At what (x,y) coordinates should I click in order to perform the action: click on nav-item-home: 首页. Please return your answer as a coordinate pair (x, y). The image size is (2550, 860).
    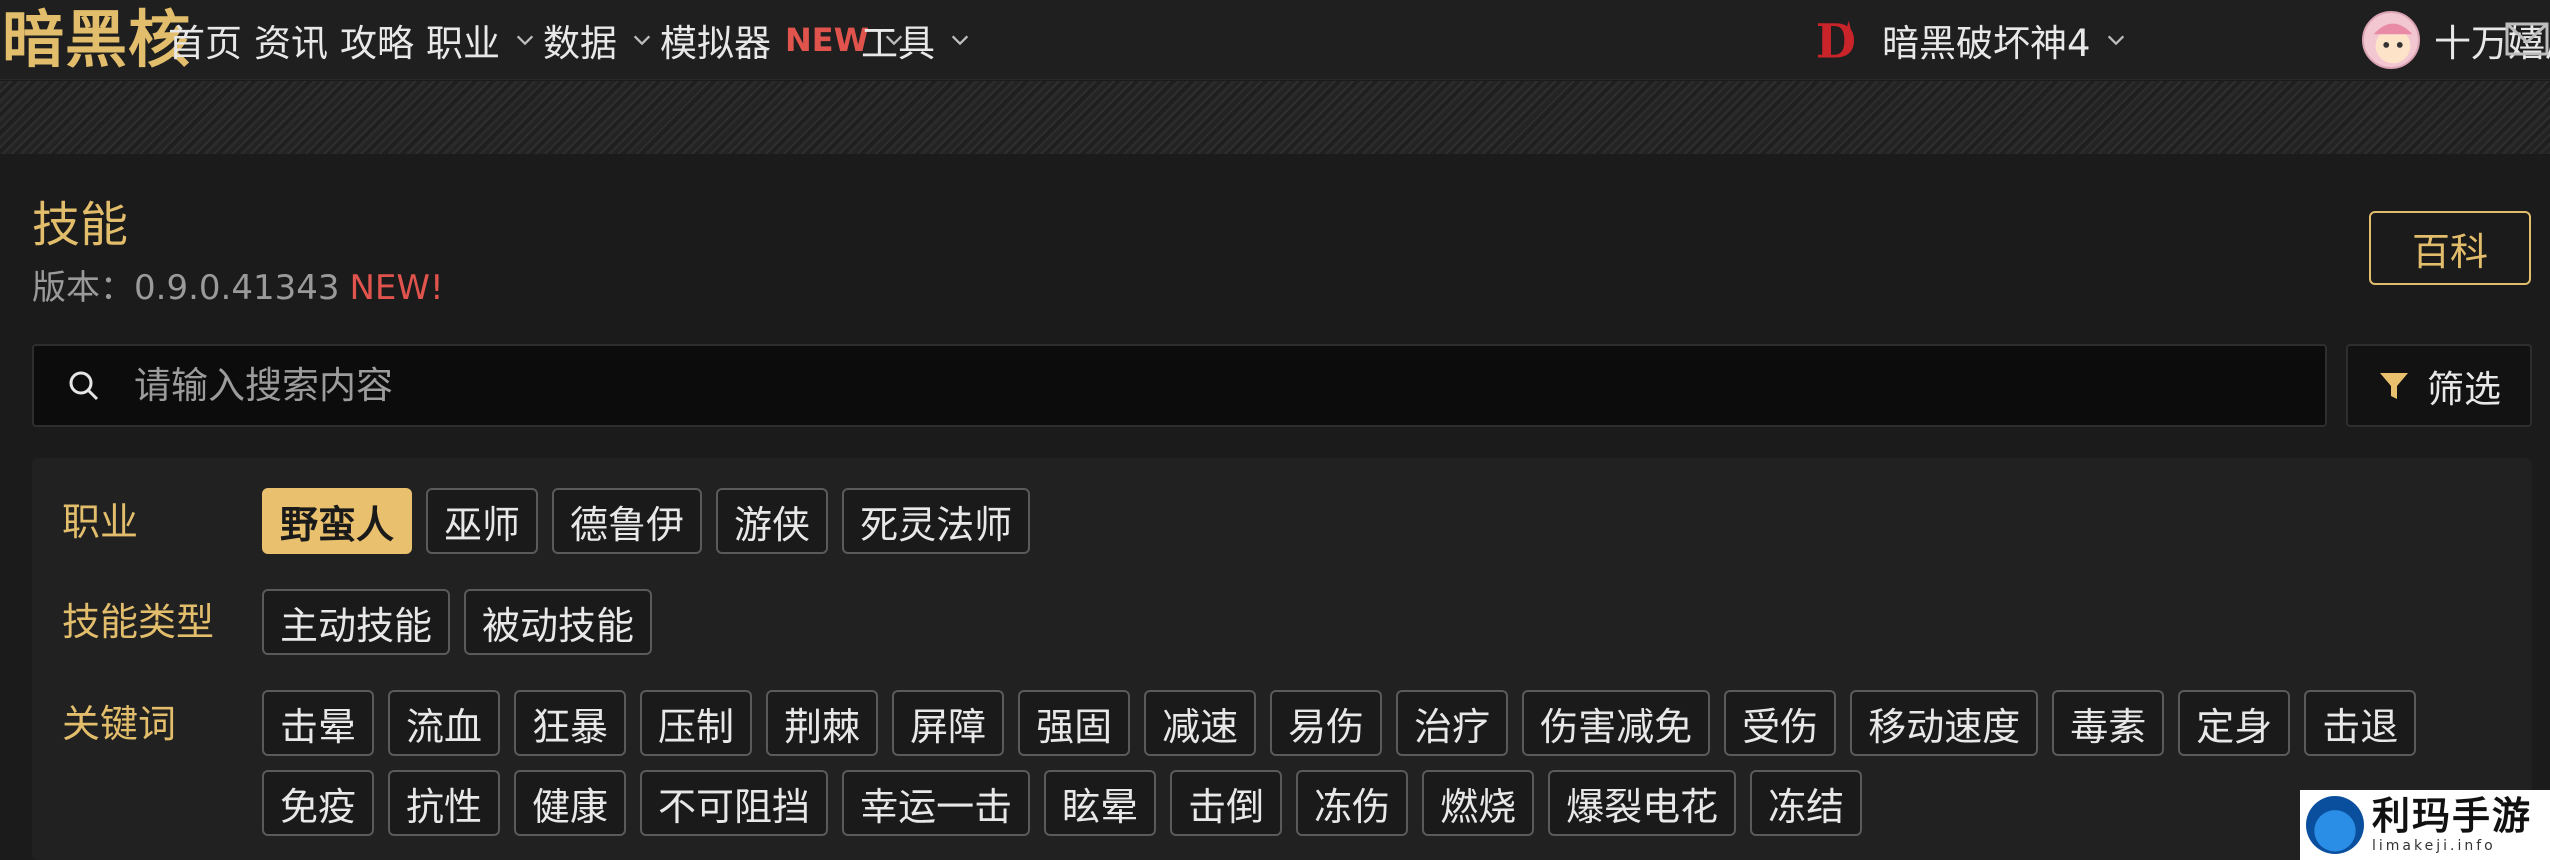
    Looking at the image, I should click on (205, 40).